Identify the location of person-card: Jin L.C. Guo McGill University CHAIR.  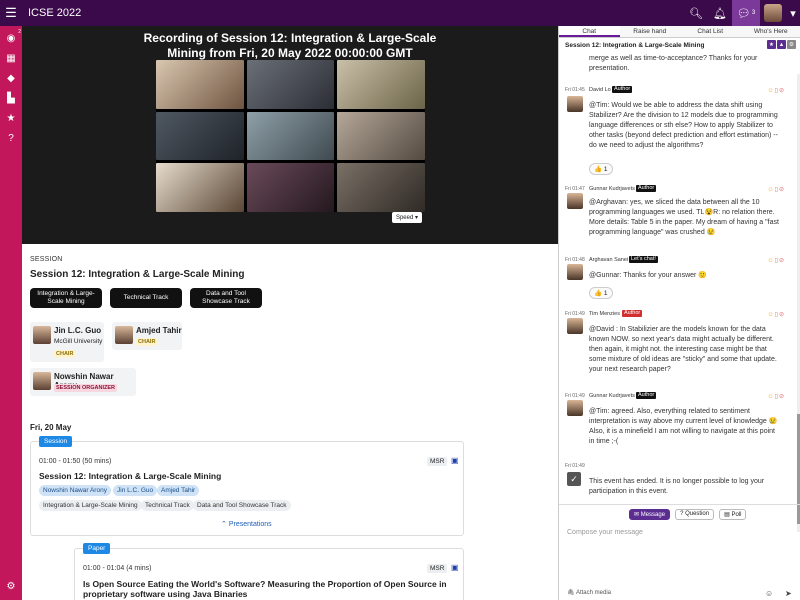
(67, 342).